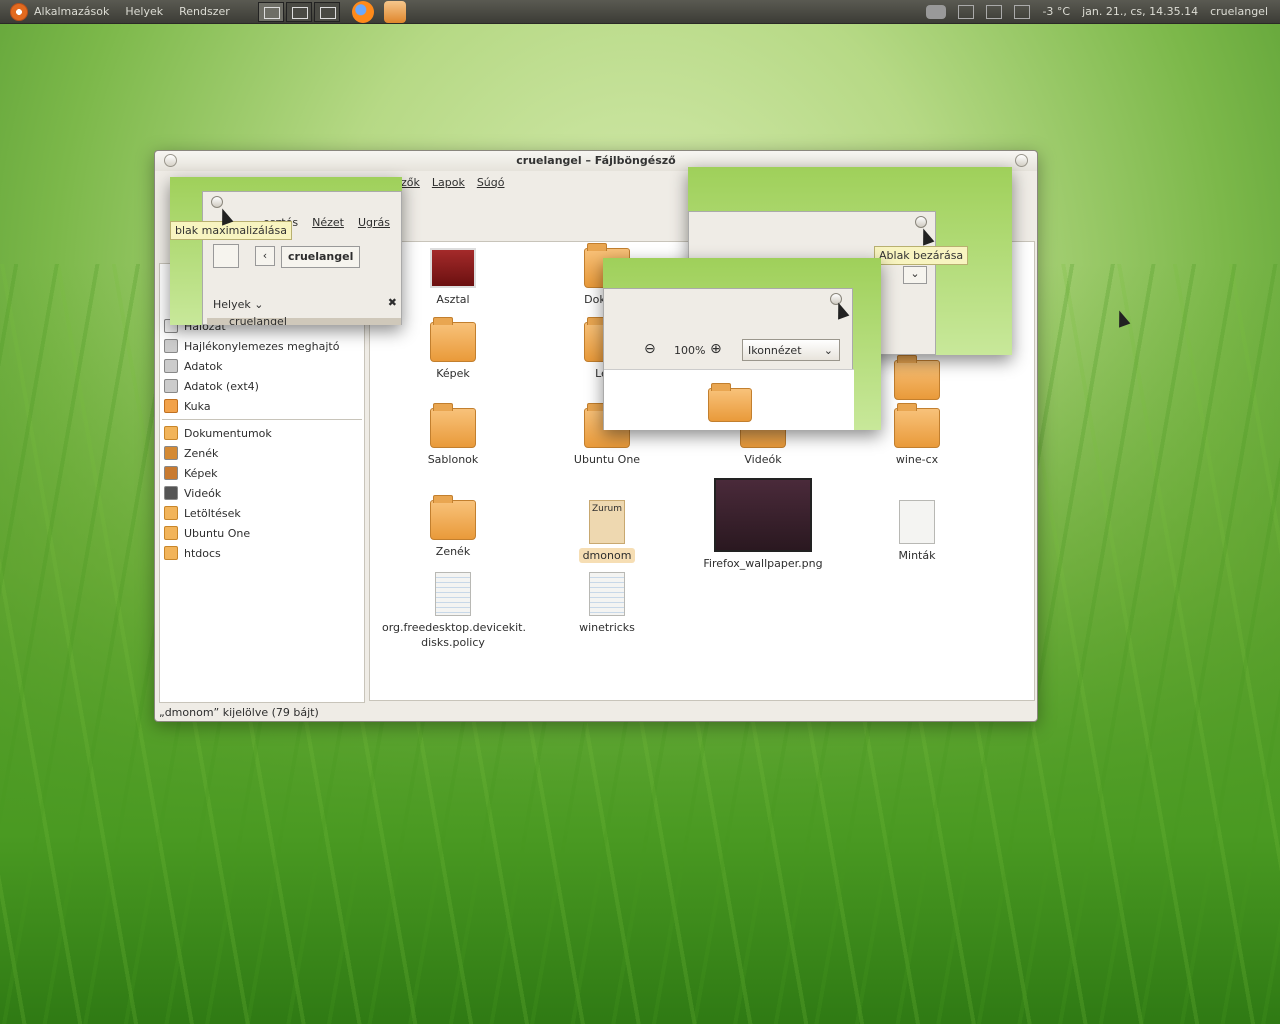 The image size is (1280, 1024). I want to click on file-label: Sablonok, so click(453, 459).